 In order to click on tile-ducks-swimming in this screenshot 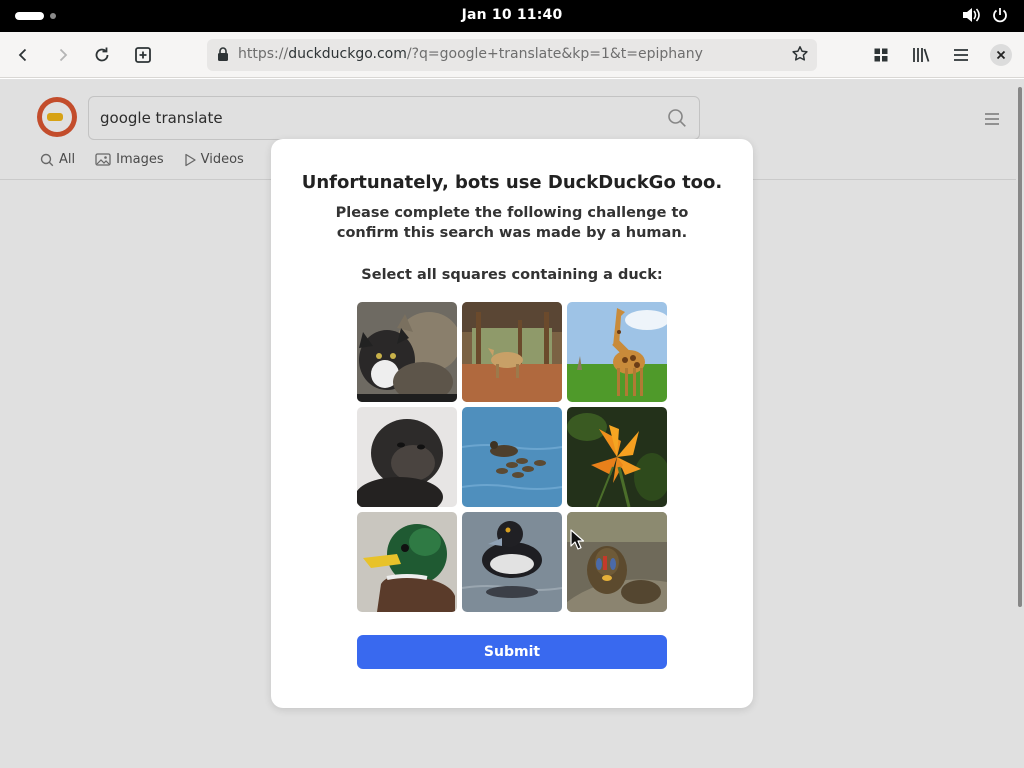, I will do `click(512, 457)`.